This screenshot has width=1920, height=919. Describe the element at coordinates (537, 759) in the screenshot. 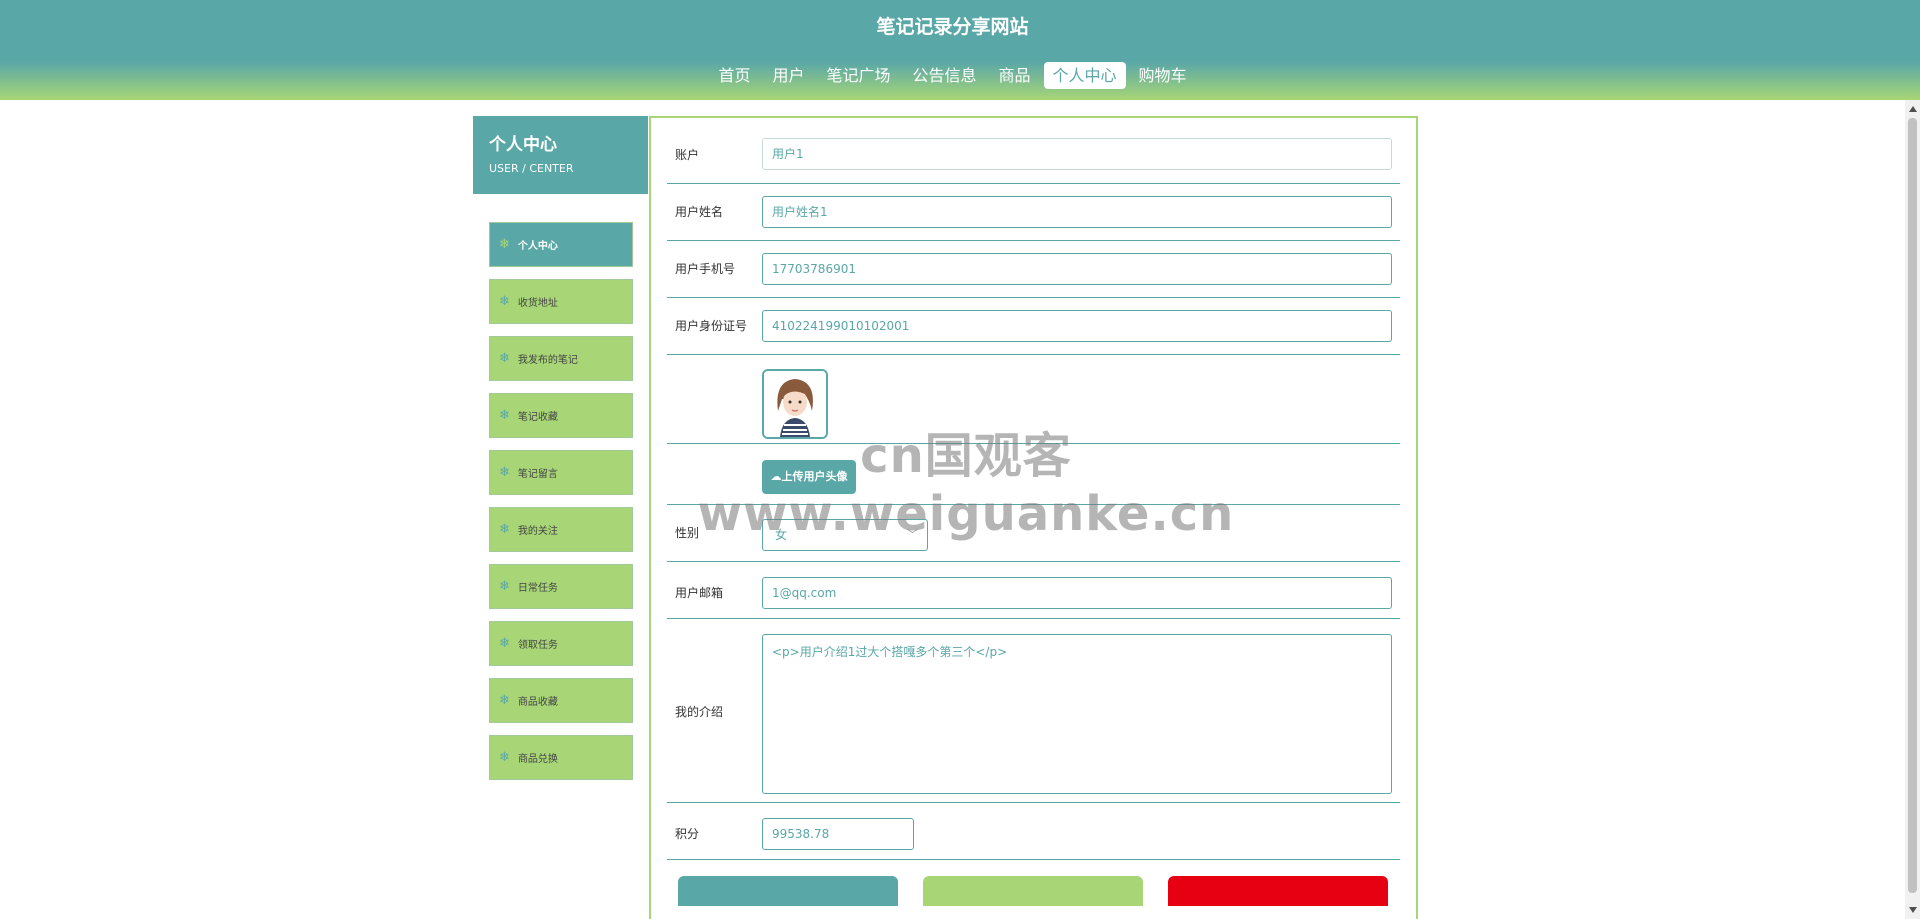

I see `sidebar-item-label: 商品兑换` at that location.